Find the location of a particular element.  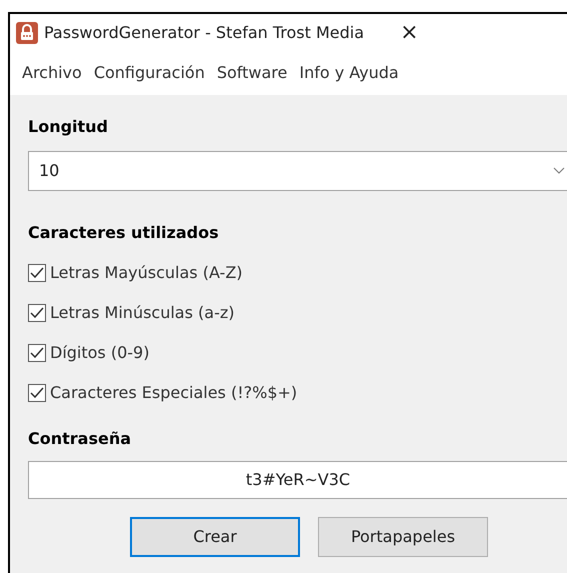

checkbox-option: Letras Mayúsculas (A-Z) is located at coordinates (135, 273).